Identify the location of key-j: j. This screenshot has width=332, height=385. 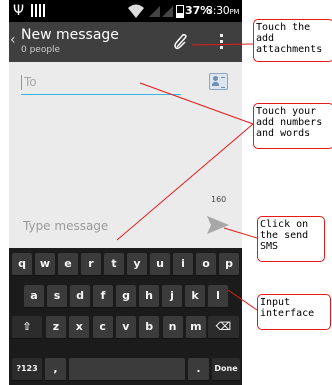
(172, 296).